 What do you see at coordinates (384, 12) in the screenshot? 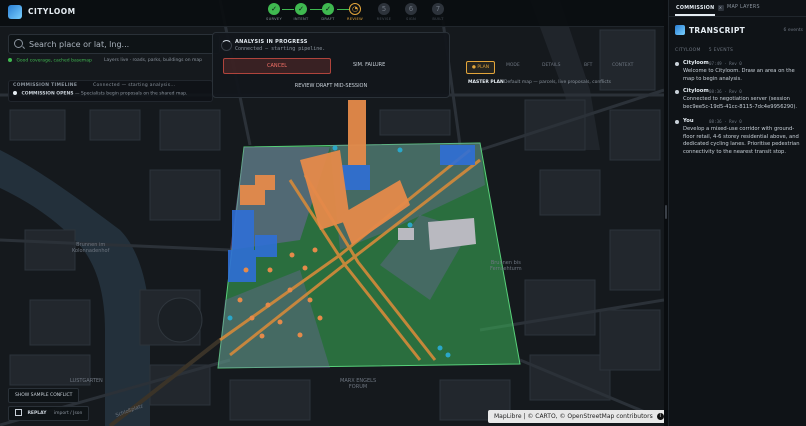
I see `step-revise: 5 REVISE` at bounding box center [384, 12].